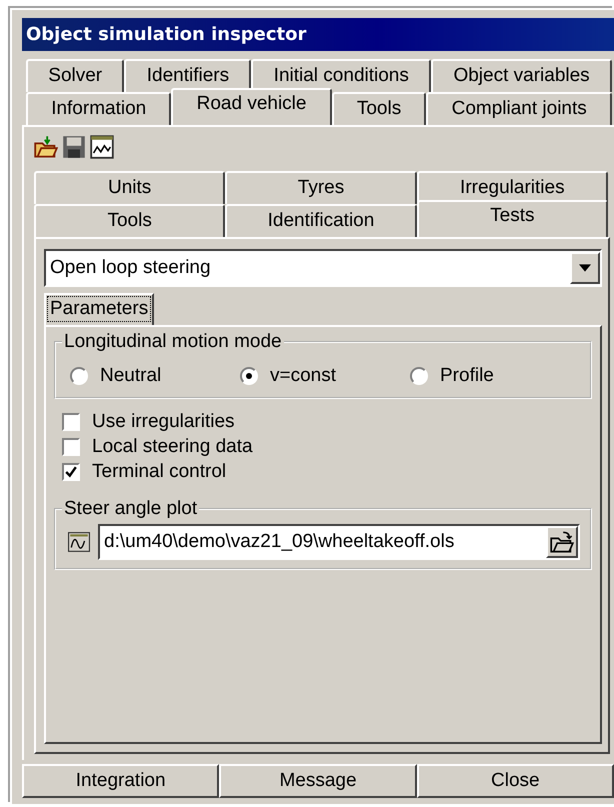 The image size is (614, 807). I want to click on tab: Tyres, so click(321, 187).